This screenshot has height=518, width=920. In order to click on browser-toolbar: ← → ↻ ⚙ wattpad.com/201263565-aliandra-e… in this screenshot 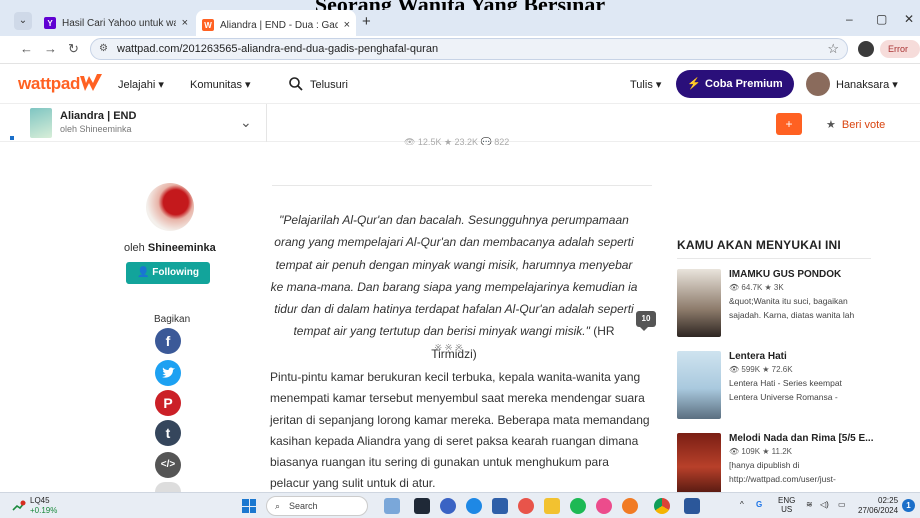, I will do `click(460, 50)`.